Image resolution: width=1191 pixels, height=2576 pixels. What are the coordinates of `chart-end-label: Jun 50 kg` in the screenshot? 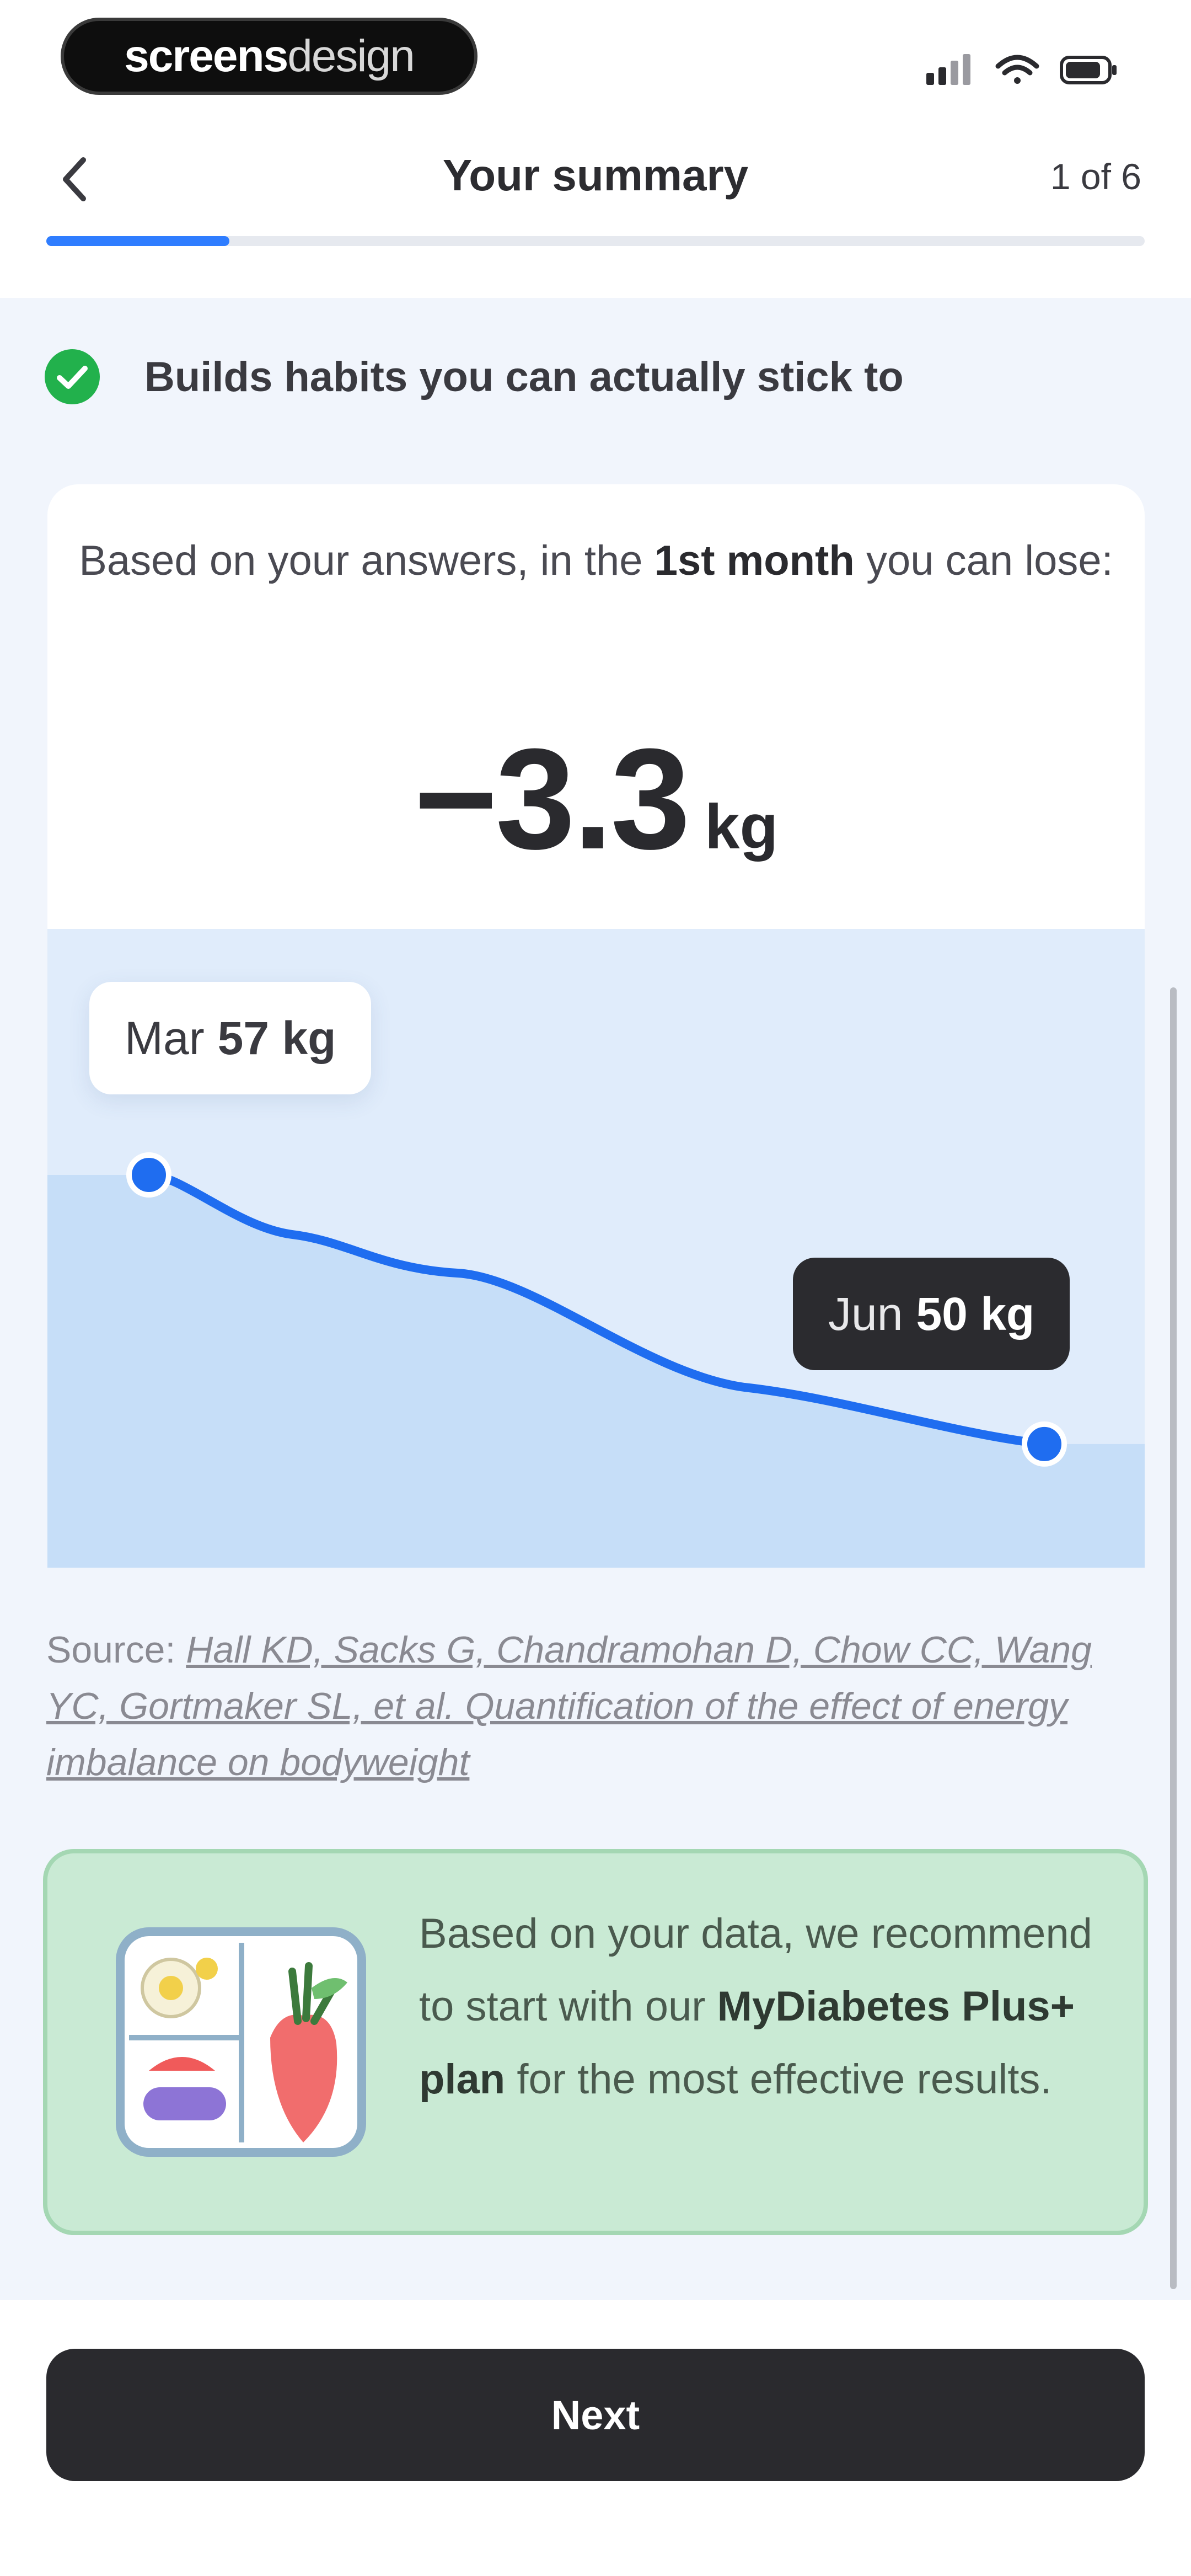 It's located at (931, 1314).